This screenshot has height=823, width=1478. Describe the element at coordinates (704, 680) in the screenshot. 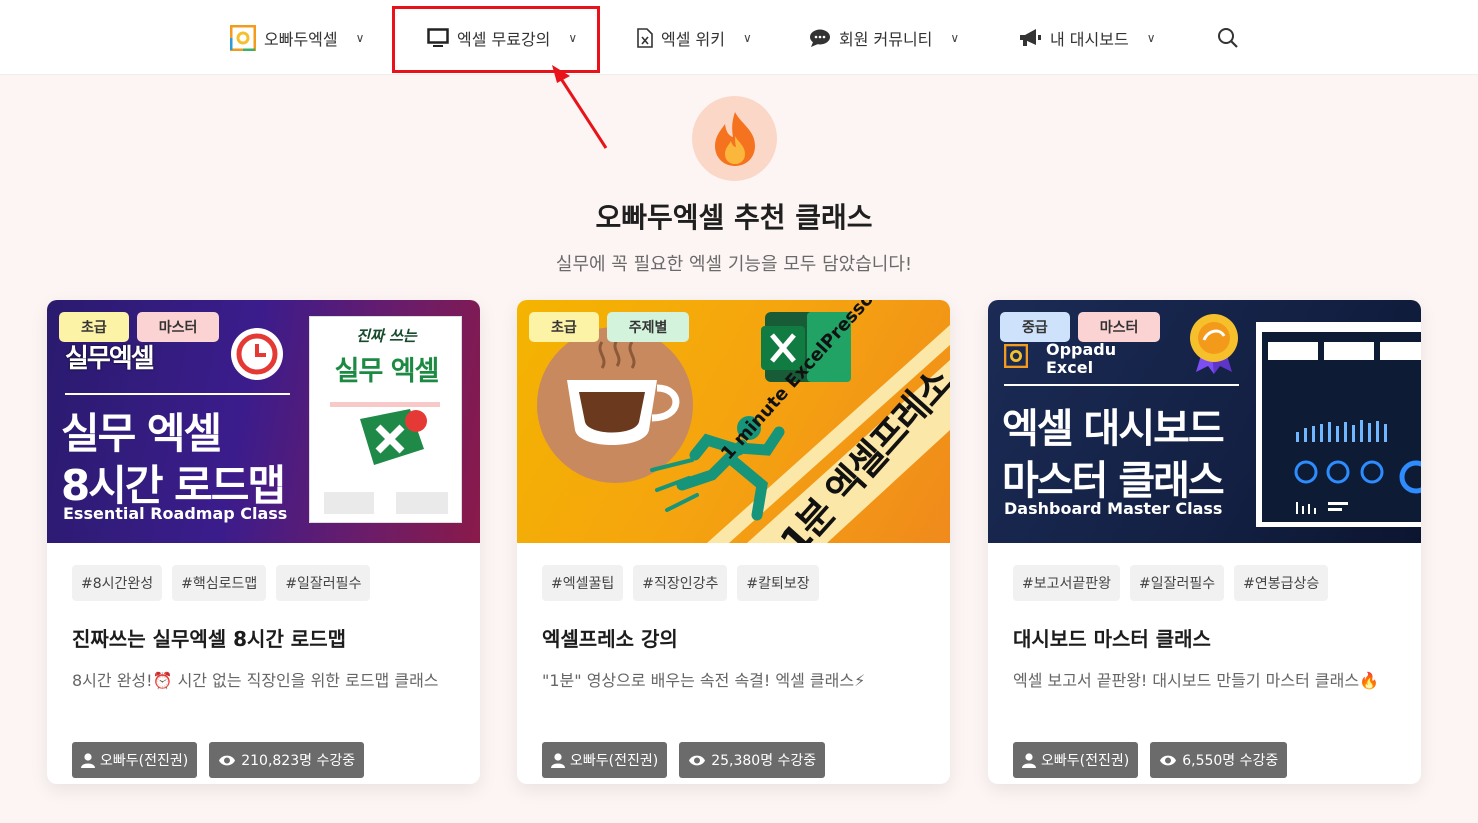

I see `course-description: "1분" 영상으로 배우는 속전 속결! 엑셀 클래스⚡` at that location.